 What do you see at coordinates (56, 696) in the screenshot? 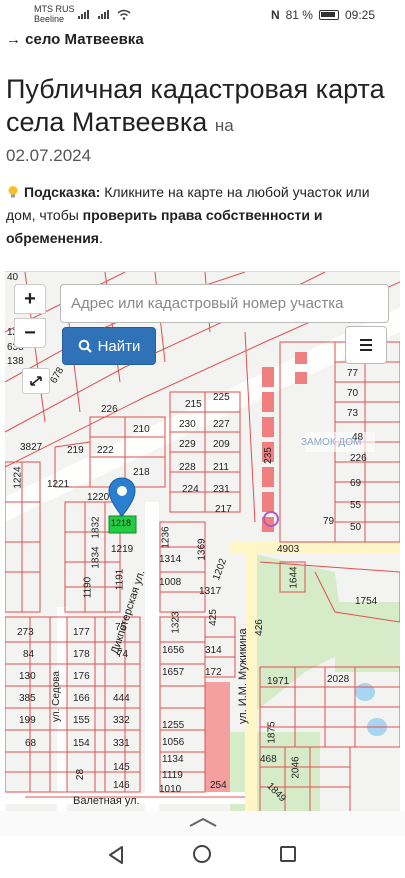
I see `street-label: ул. Седова` at bounding box center [56, 696].